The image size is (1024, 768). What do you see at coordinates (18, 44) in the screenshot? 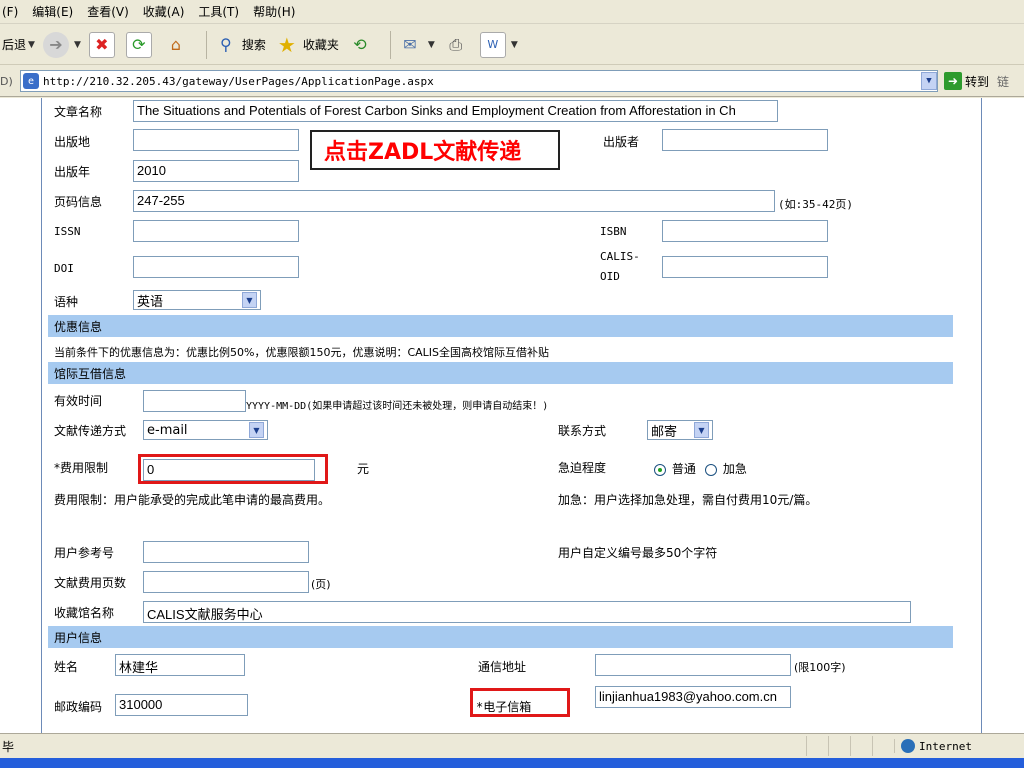
I see `back-button: 后退 ▼` at bounding box center [18, 44].